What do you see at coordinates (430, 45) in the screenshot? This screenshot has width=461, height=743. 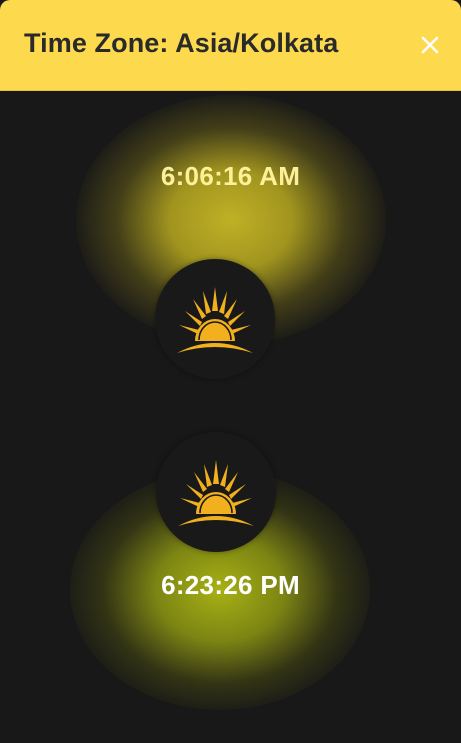 I see `close-icon` at bounding box center [430, 45].